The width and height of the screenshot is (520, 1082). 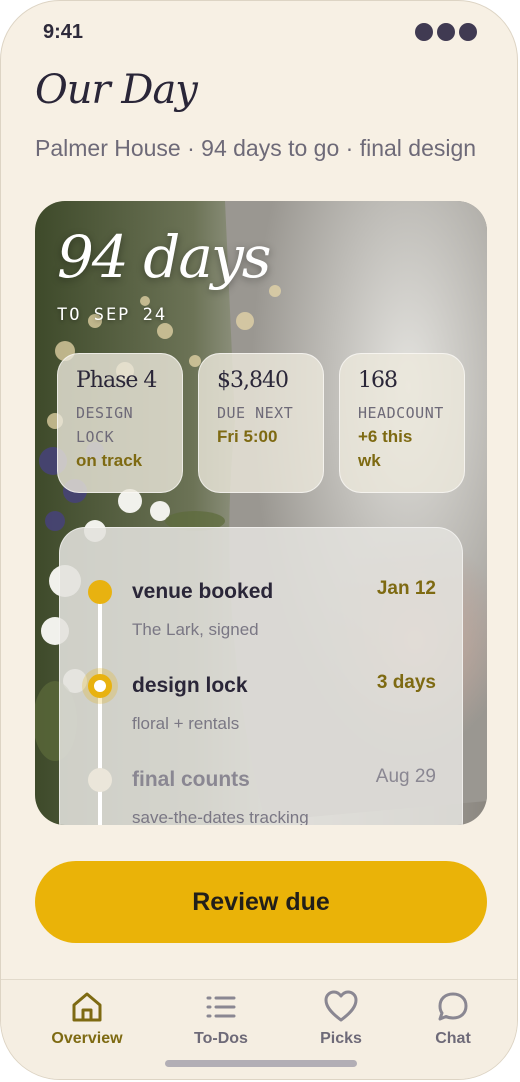 I want to click on tab-todos: To-Dos, so click(x=221, y=1020).